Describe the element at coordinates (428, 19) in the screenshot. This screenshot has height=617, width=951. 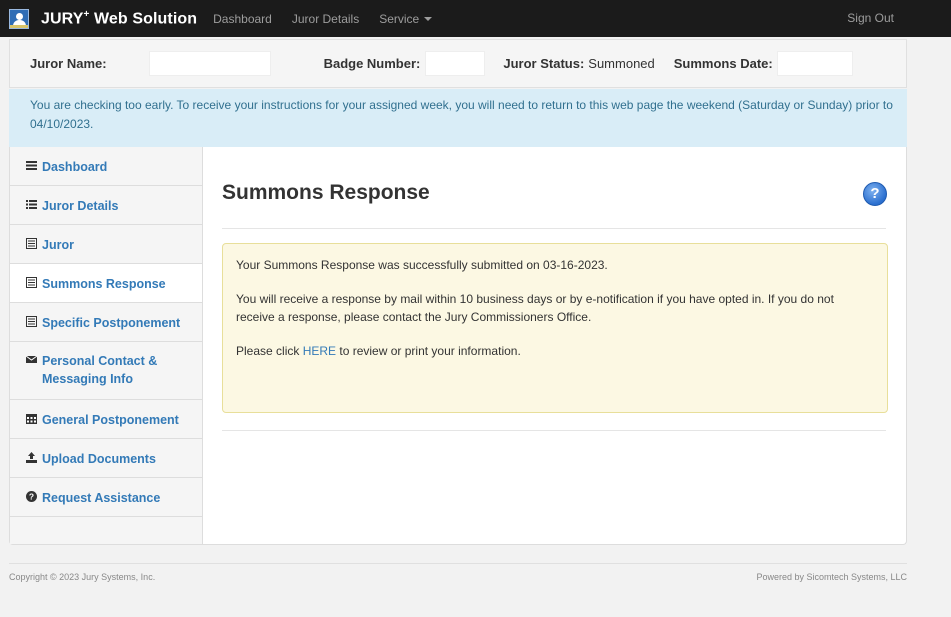
I see `caret-down-icon` at that location.